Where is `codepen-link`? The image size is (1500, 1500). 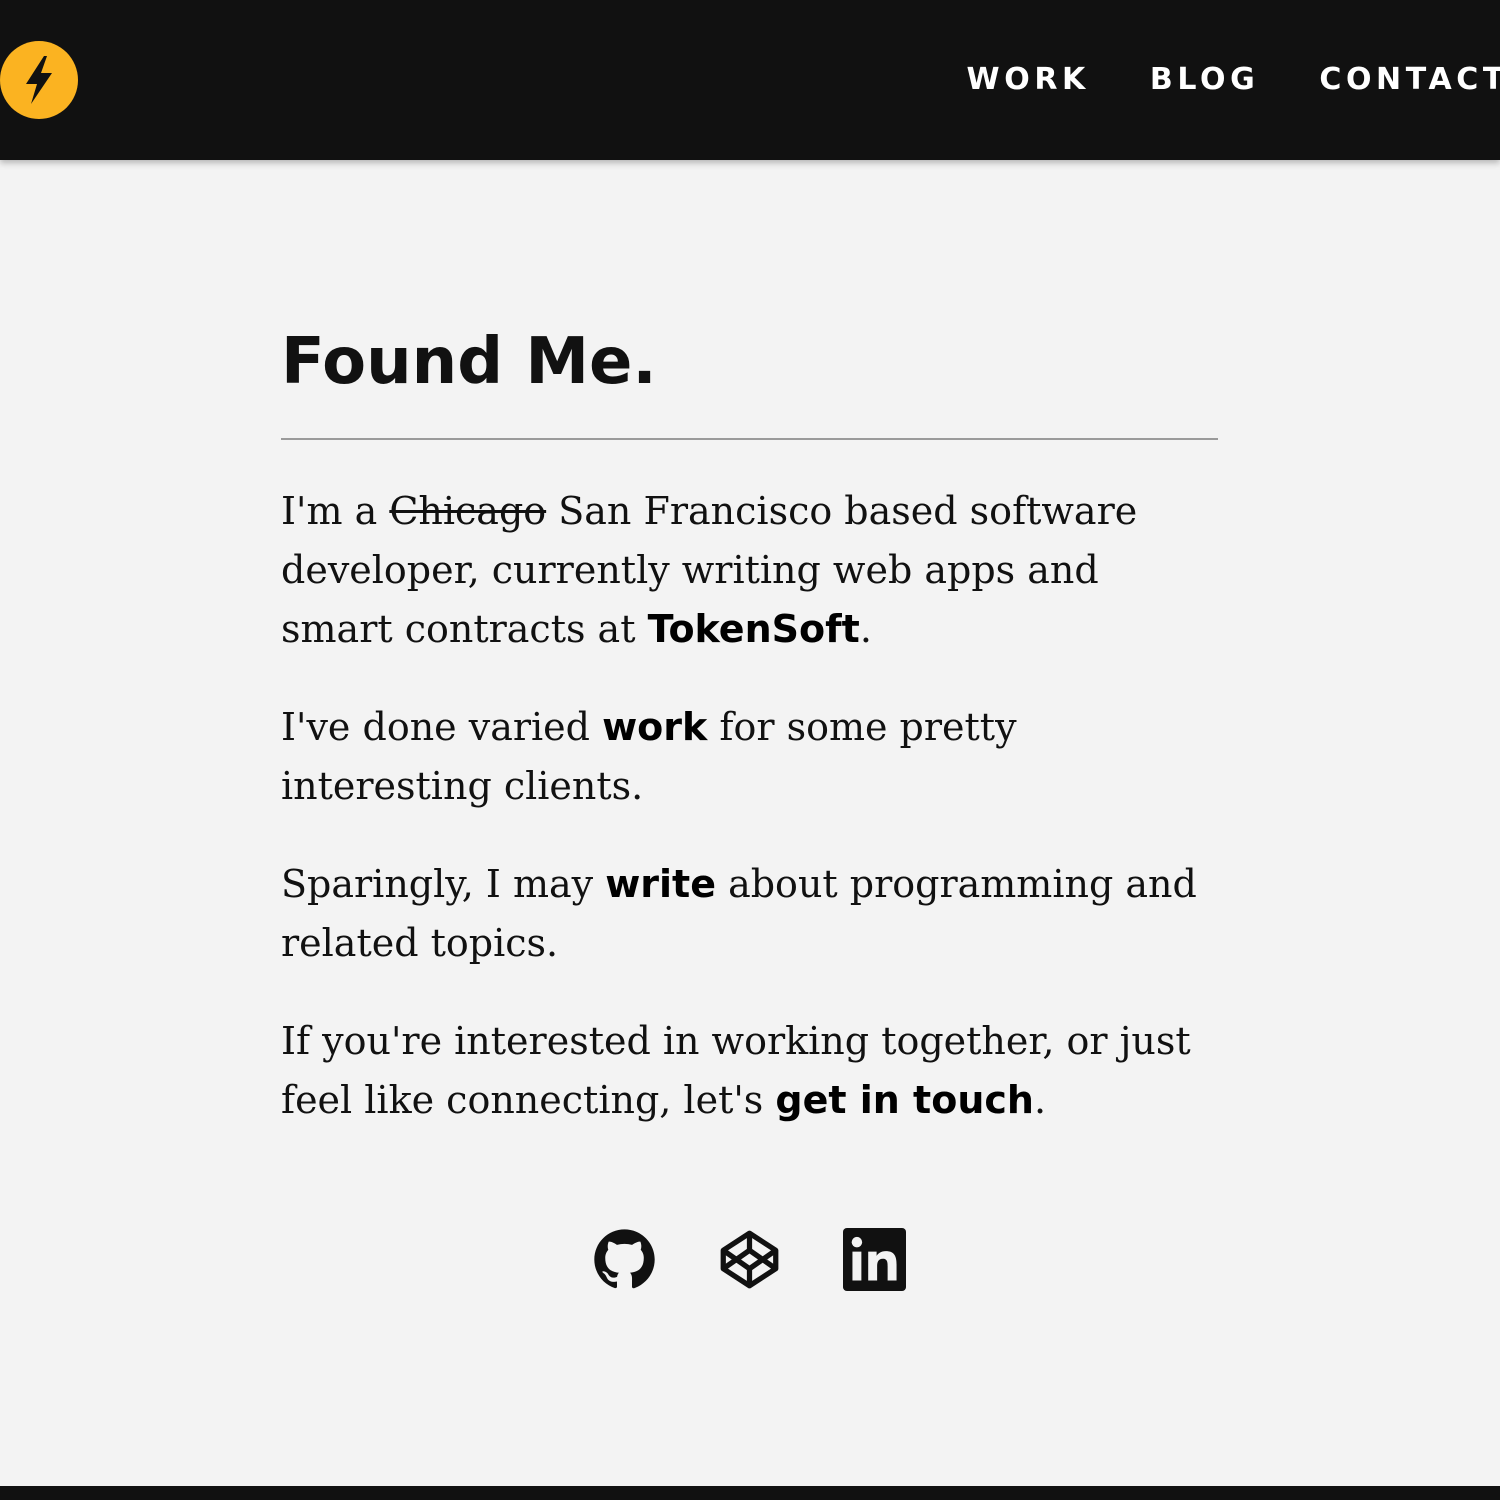
codepen-link is located at coordinates (749, 1259).